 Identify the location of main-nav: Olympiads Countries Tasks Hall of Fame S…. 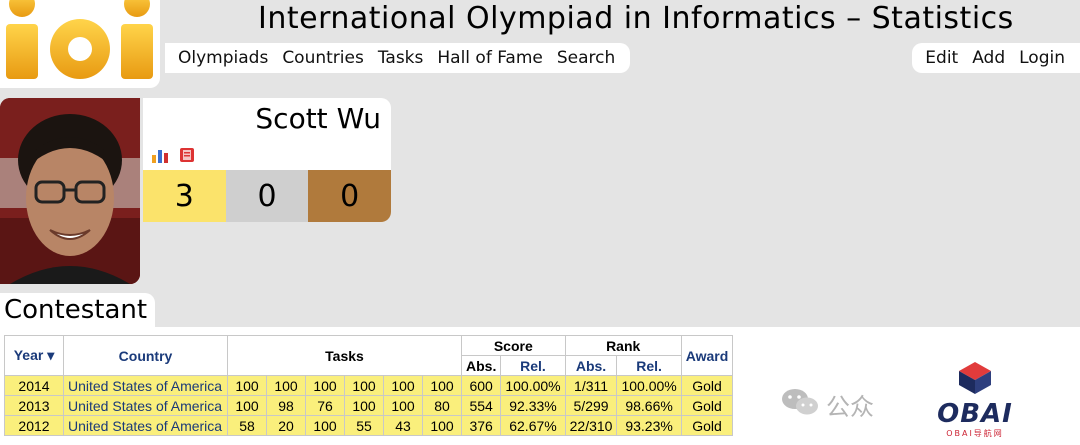
(398, 58).